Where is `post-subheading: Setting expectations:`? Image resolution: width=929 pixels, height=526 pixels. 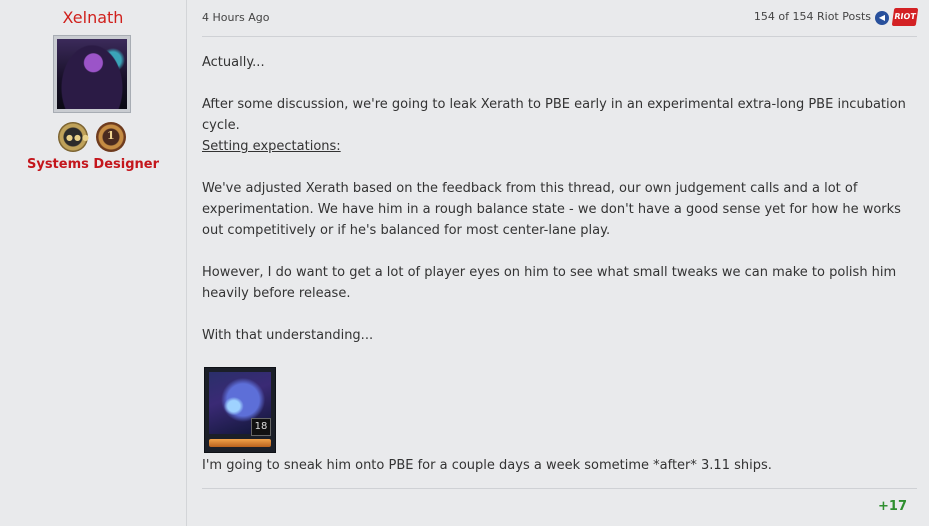
post-subheading: Setting expectations: is located at coordinates (271, 146).